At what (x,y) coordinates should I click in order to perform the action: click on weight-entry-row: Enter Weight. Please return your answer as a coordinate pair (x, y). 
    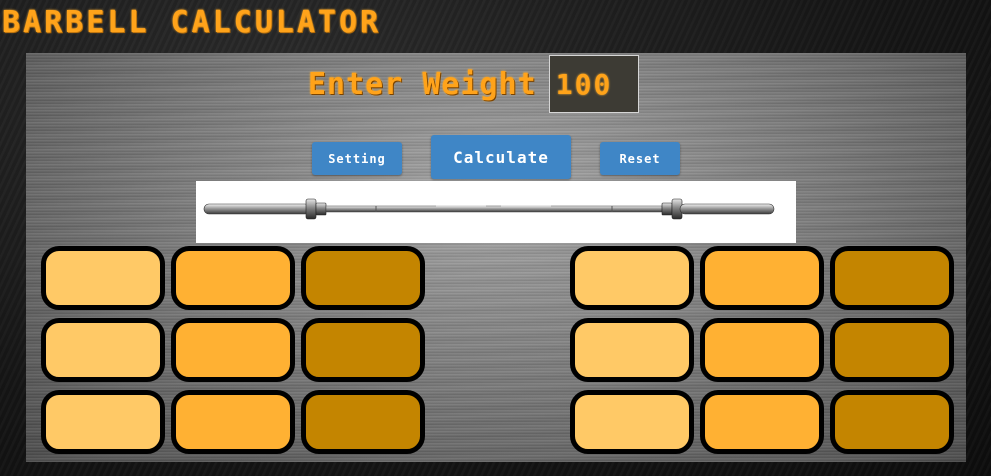
    Looking at the image, I should click on (473, 84).